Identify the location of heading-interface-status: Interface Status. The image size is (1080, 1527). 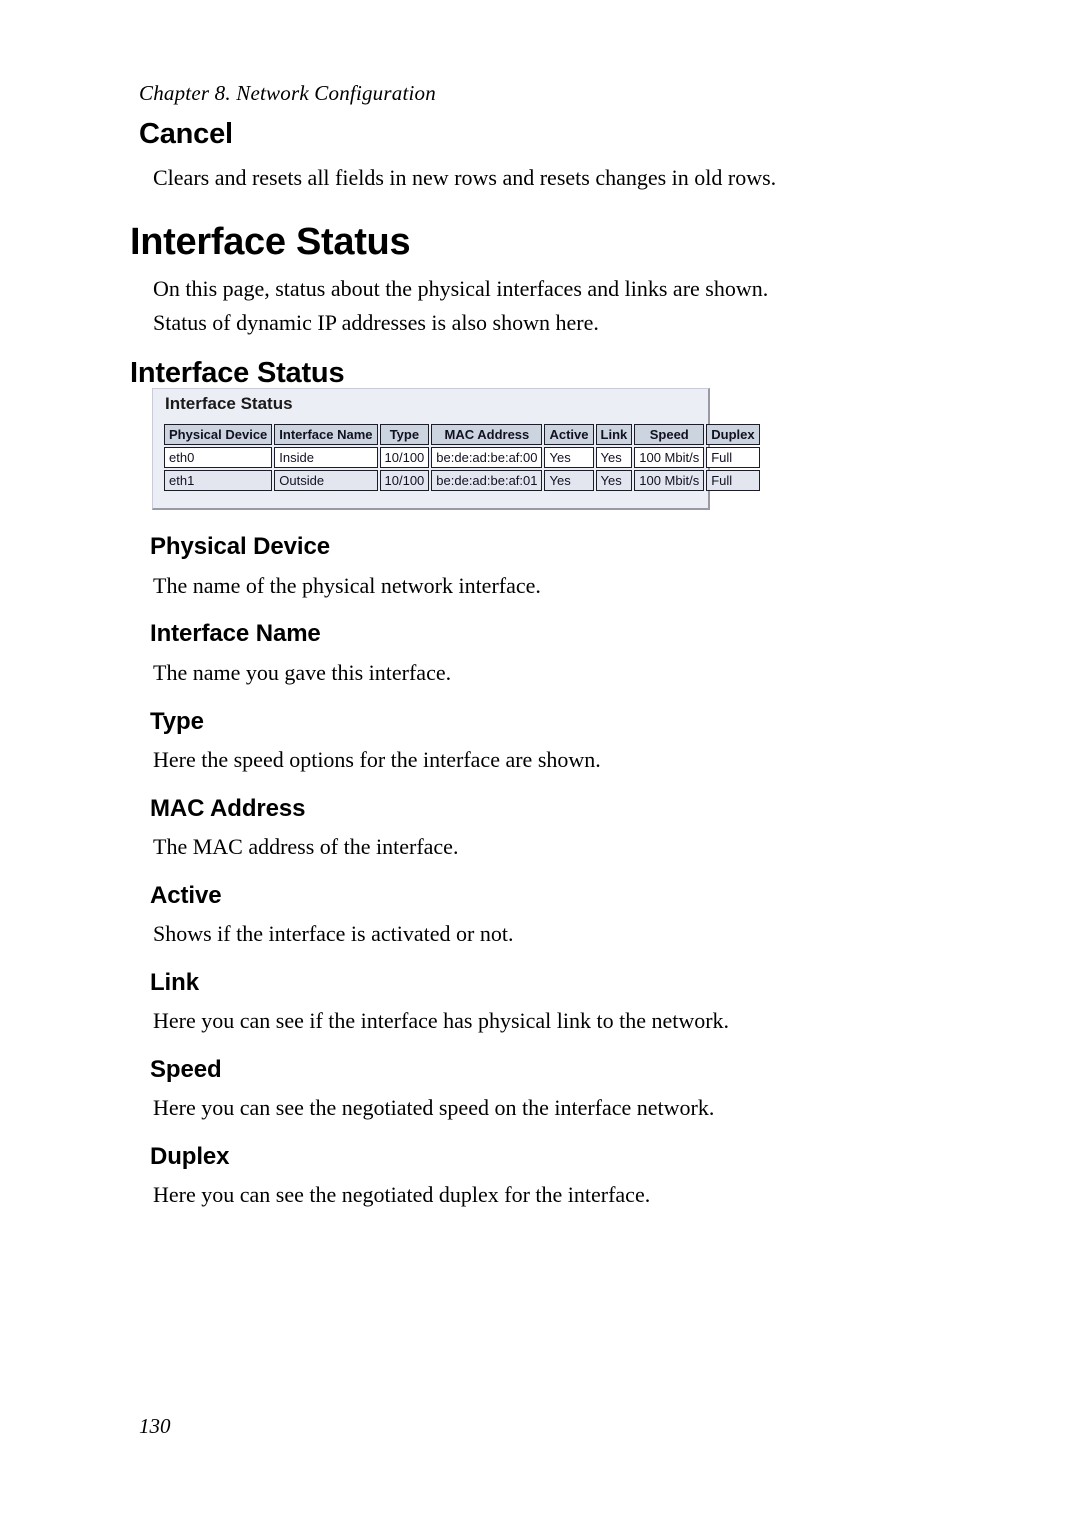
(270, 242).